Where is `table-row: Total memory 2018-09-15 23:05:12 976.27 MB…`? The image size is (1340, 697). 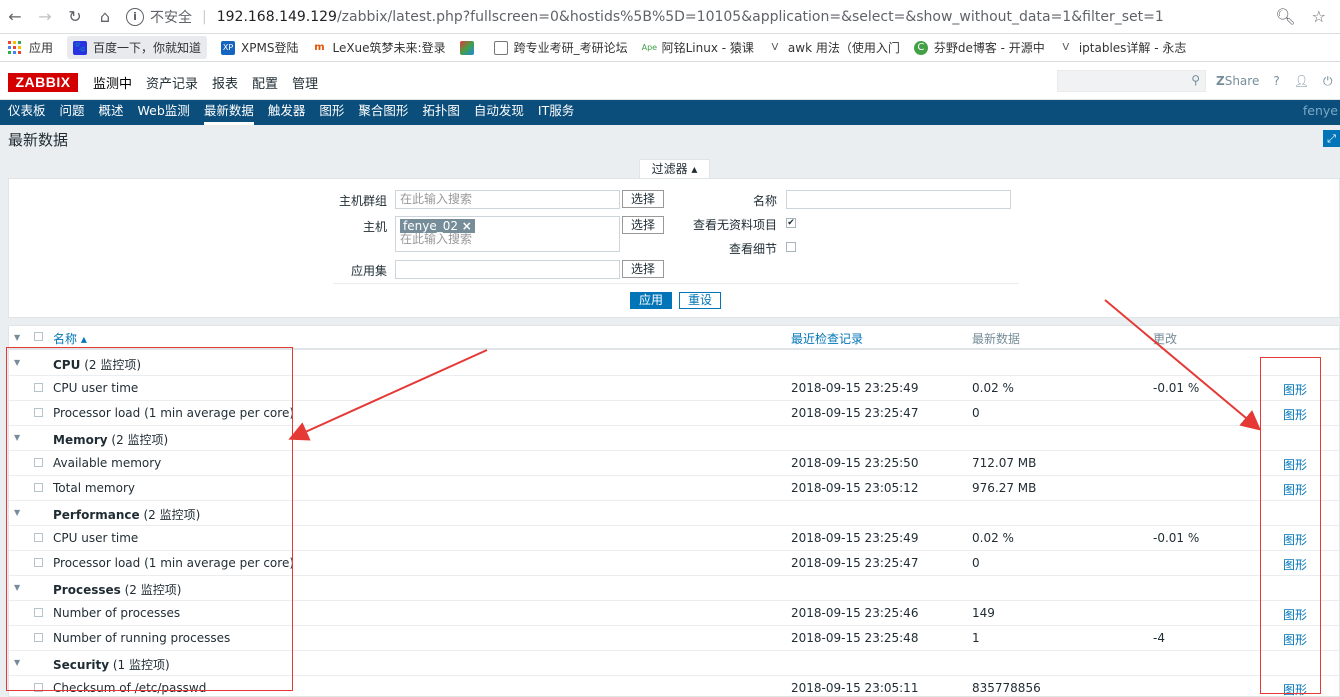 table-row: Total memory 2018-09-15 23:05:12 976.27 MB… is located at coordinates (674, 488).